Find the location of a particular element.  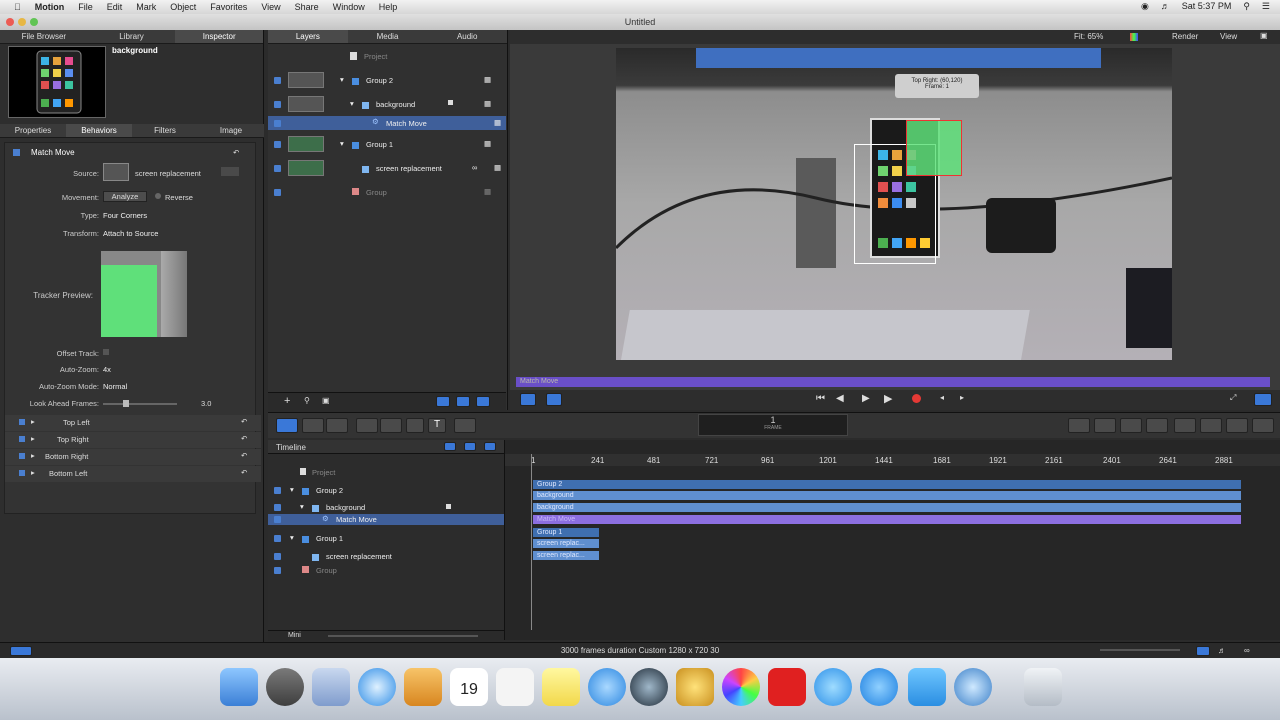

camera-button is located at coordinates (1079, 425).